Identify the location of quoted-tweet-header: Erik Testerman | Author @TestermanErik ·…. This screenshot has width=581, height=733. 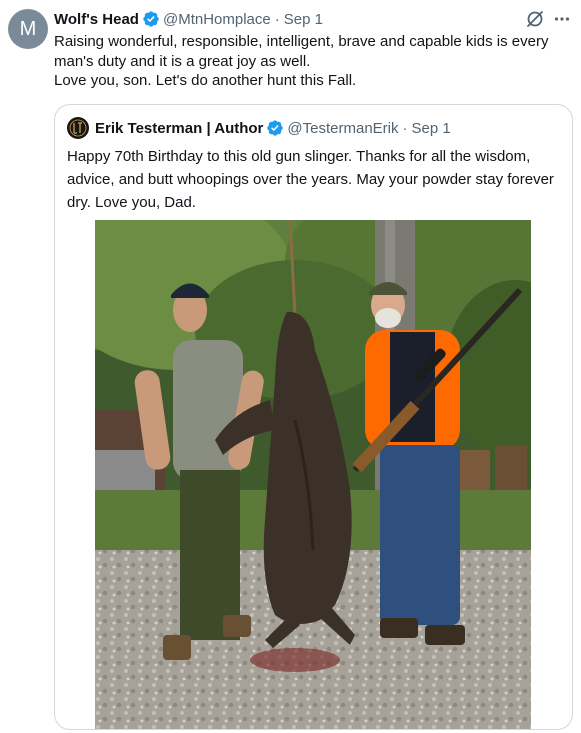
(259, 128).